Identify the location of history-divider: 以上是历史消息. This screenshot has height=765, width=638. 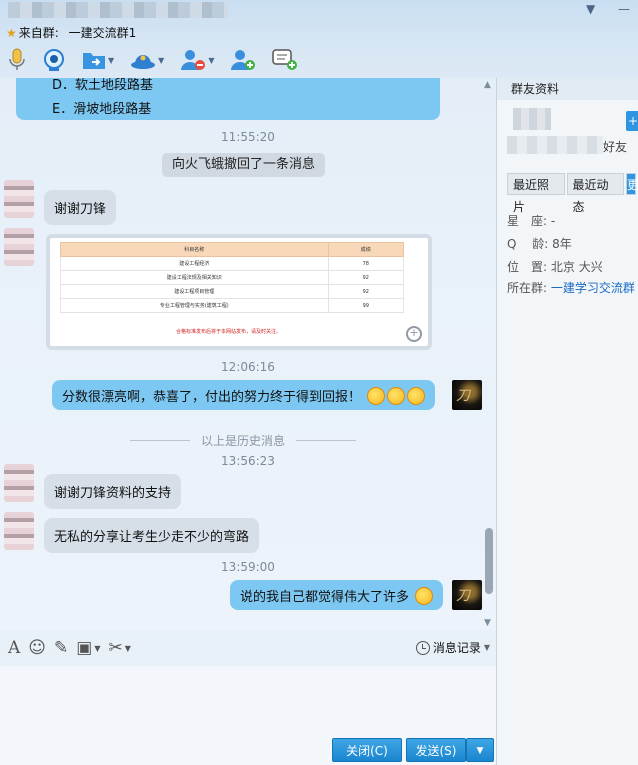
(243, 440).